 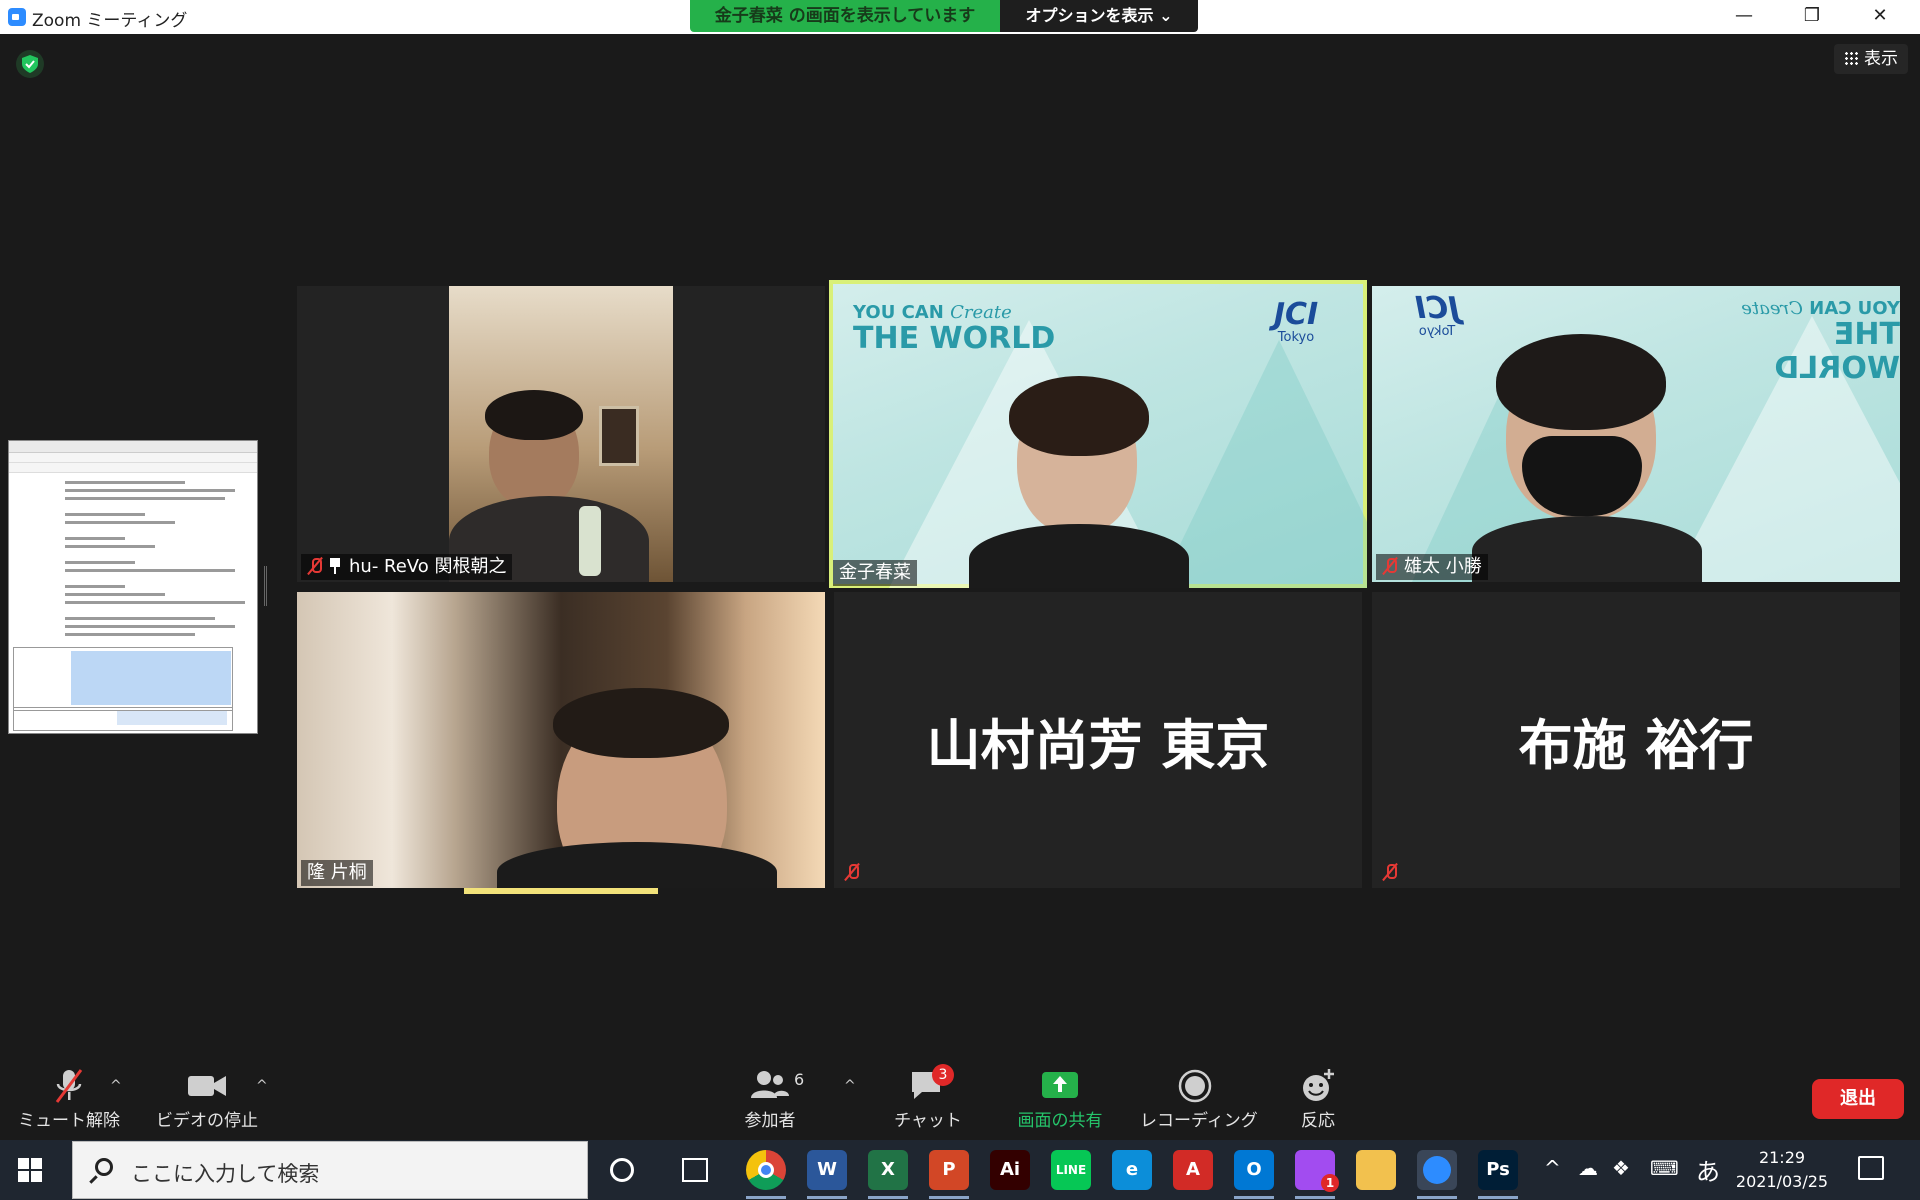 What do you see at coordinates (695, 1170) in the screenshot?
I see `task-view-icon` at bounding box center [695, 1170].